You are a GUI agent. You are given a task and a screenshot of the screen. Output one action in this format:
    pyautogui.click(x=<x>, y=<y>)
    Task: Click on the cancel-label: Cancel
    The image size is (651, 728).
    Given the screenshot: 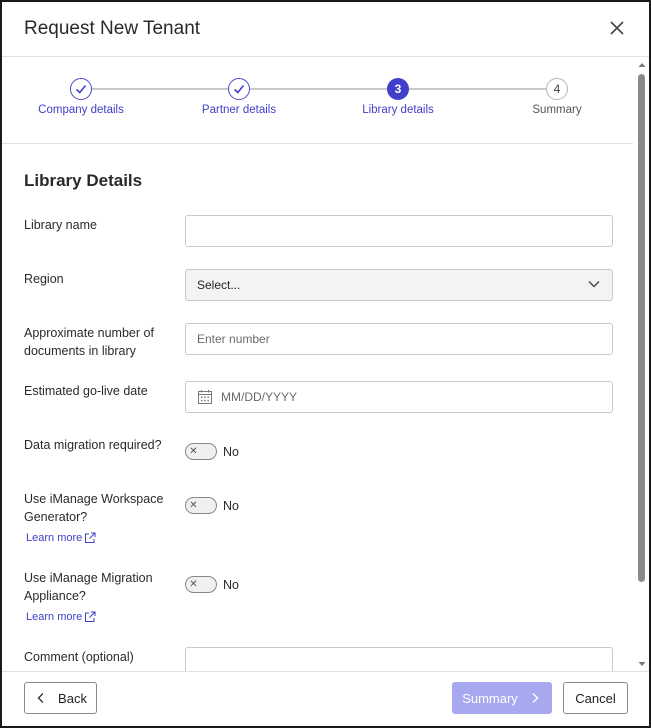 What is the action you would take?
    pyautogui.click(x=595, y=698)
    